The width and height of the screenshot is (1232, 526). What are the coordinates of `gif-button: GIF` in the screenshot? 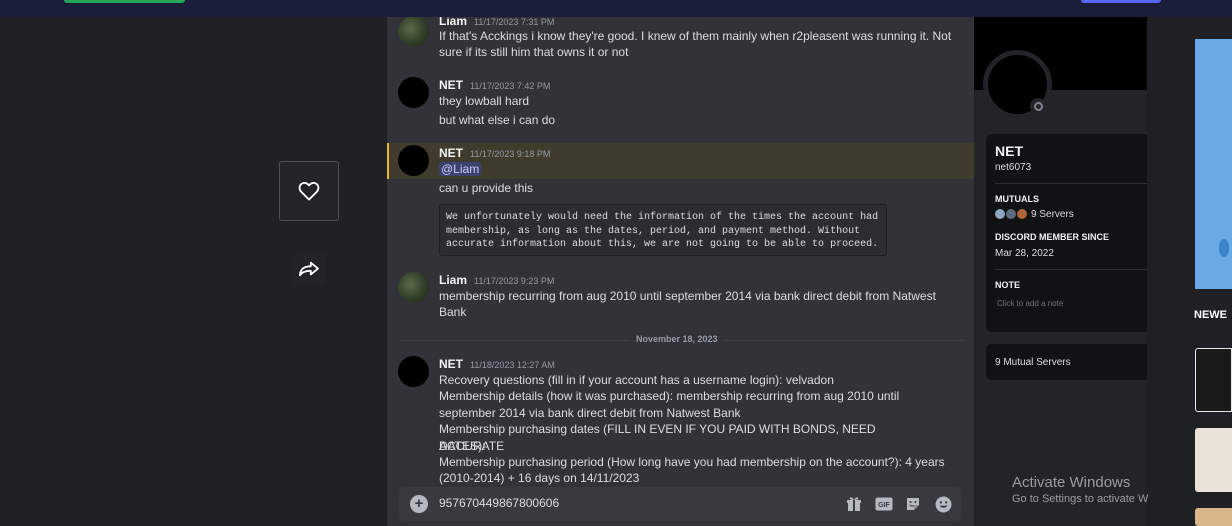 It's located at (884, 504).